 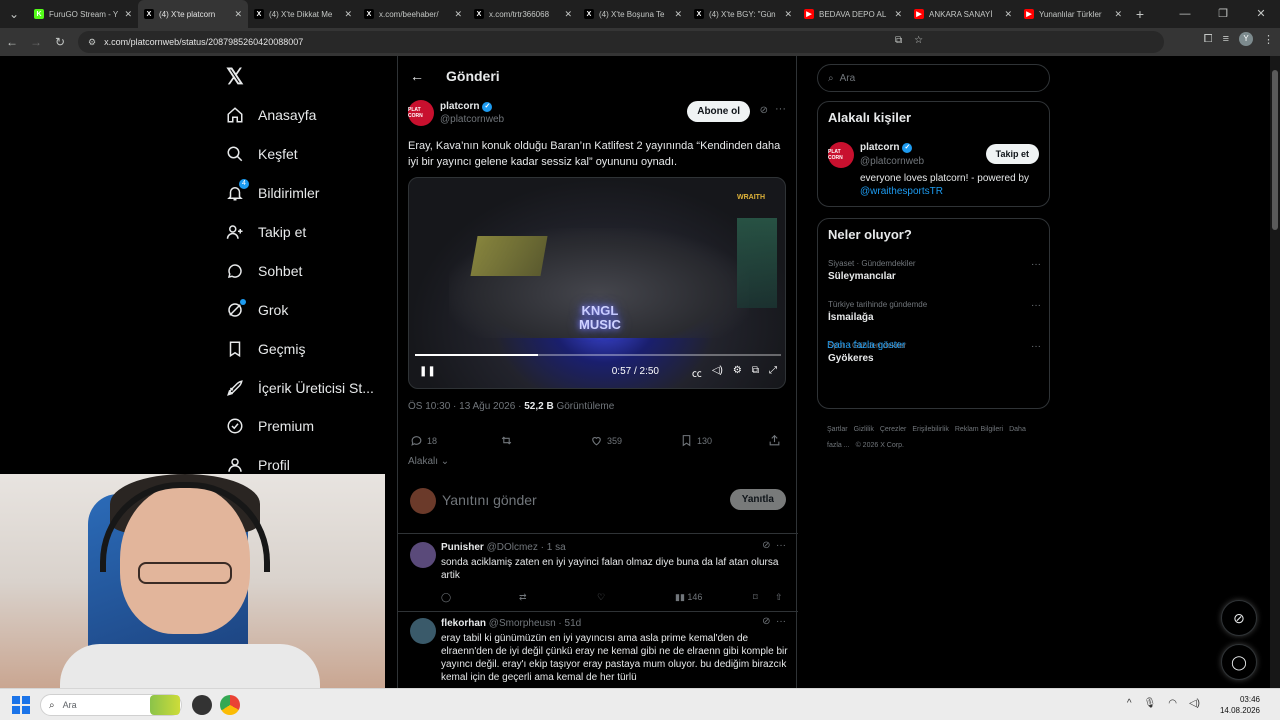 I want to click on app-icon, so click(x=202, y=705).